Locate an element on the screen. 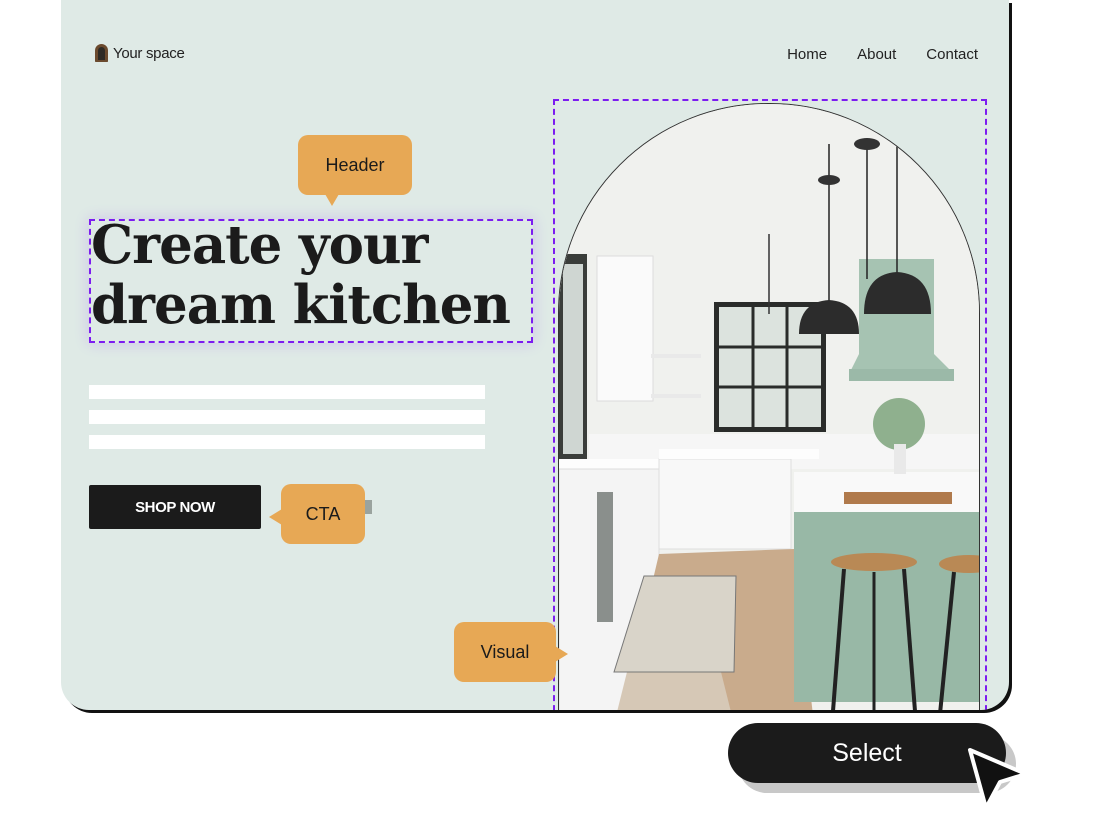 This screenshot has width=1096, height=824. shop-now-button: SHOP NOW is located at coordinates (175, 507).